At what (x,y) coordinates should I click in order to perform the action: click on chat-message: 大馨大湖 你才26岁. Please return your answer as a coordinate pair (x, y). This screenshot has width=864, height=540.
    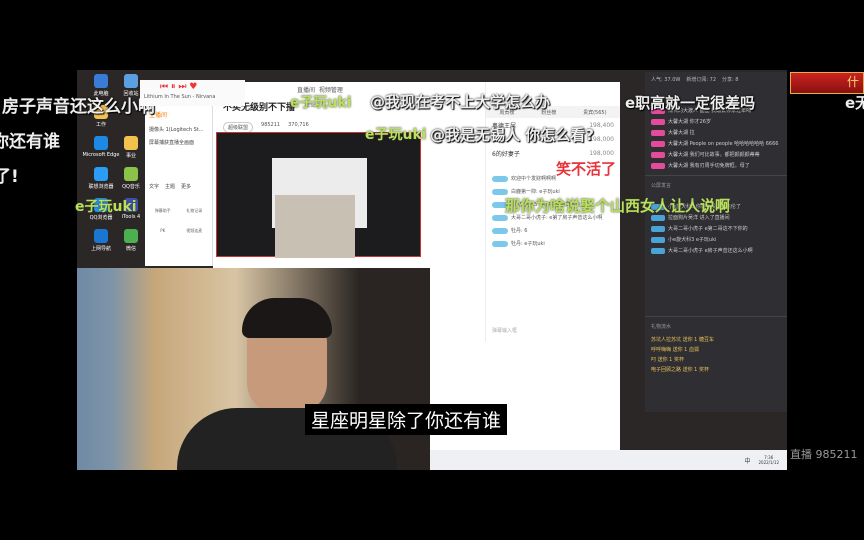
    Looking at the image, I should click on (716, 121).